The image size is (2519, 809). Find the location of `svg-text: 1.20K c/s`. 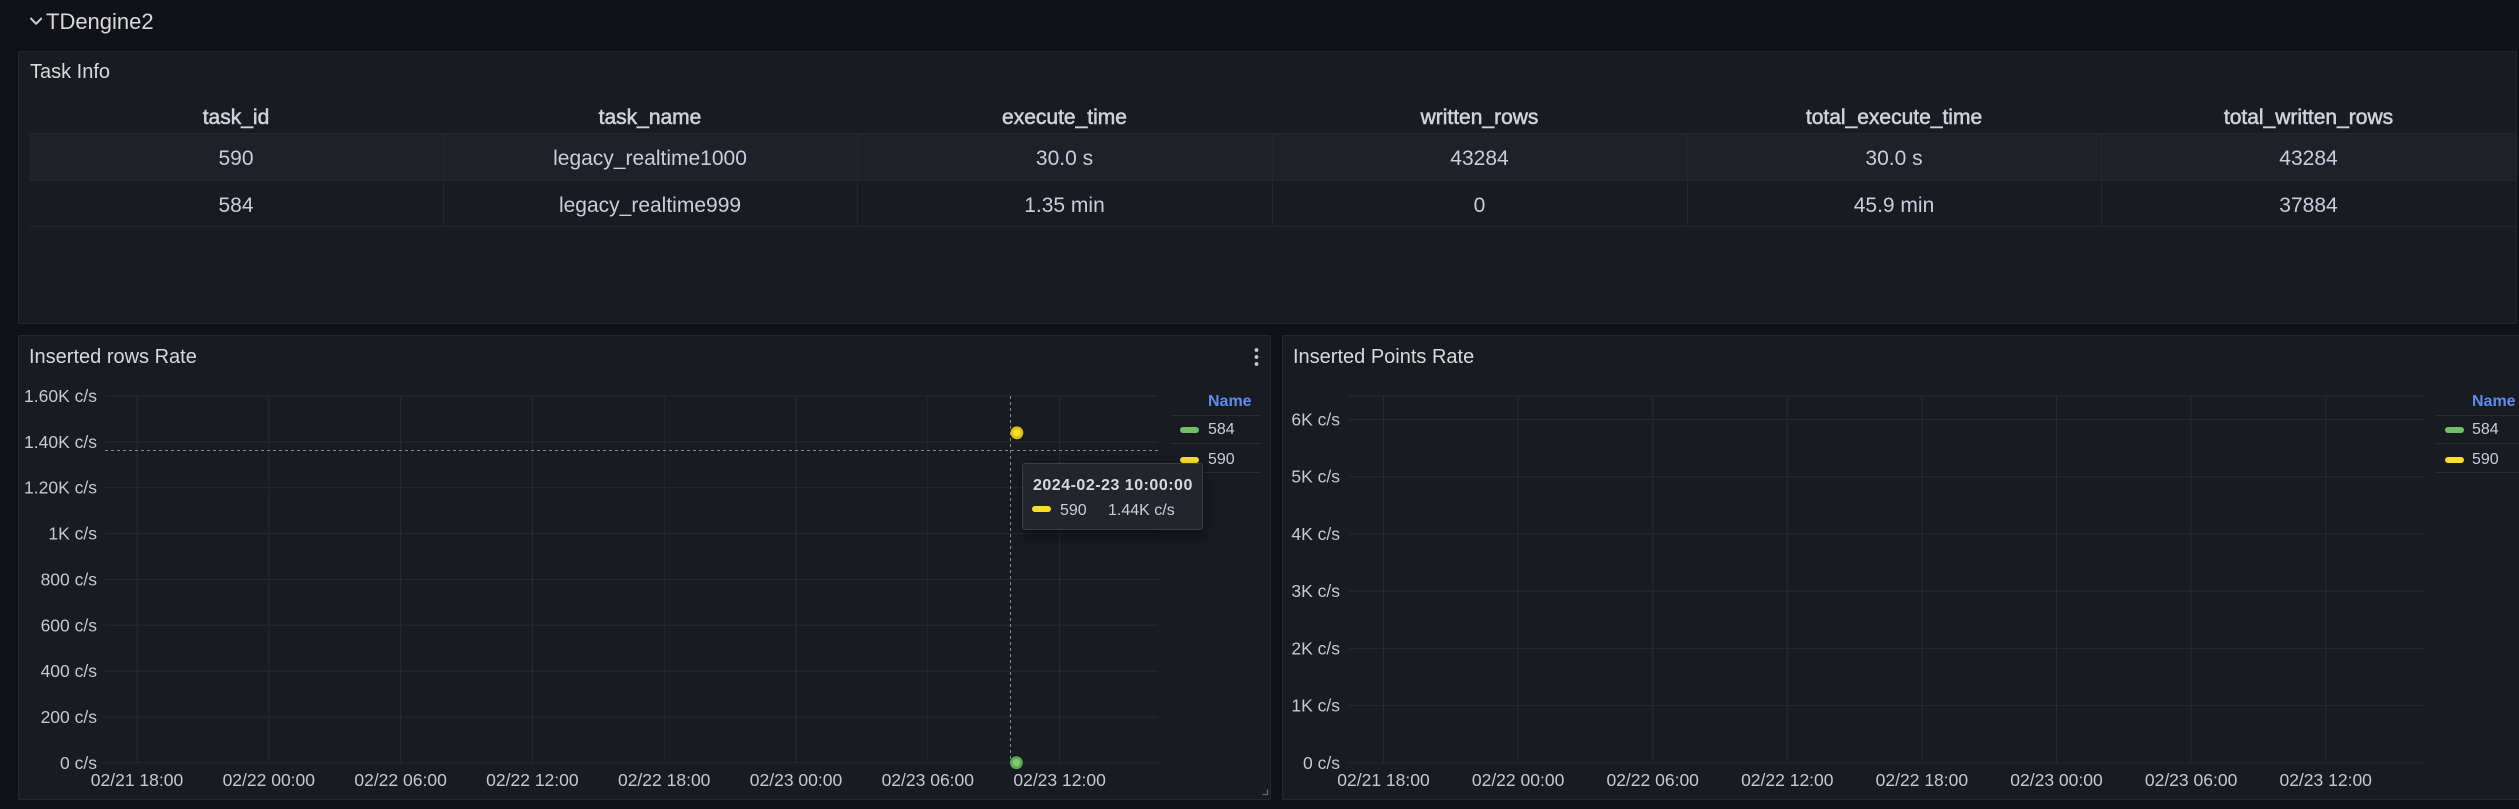

svg-text: 1.20K c/s is located at coordinates (60, 488).